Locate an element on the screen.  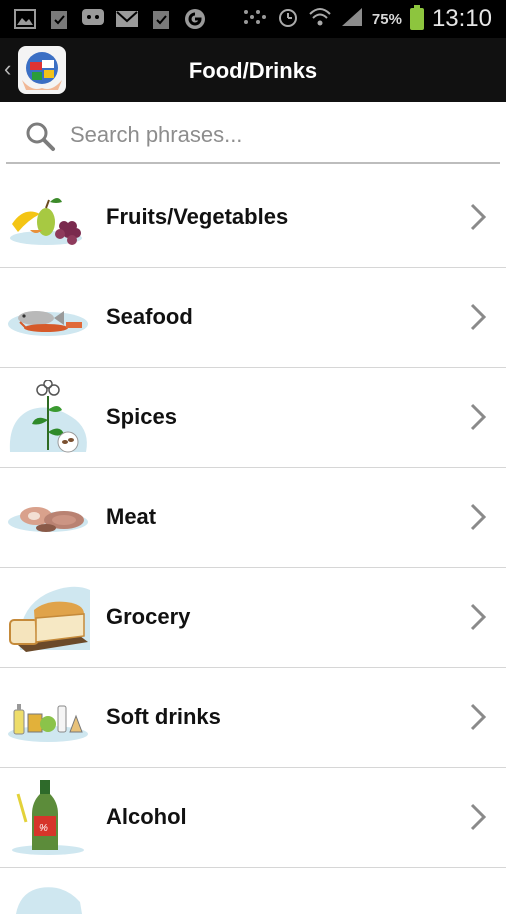
list-item-label: Soft drinks is located at coordinates (163, 716).